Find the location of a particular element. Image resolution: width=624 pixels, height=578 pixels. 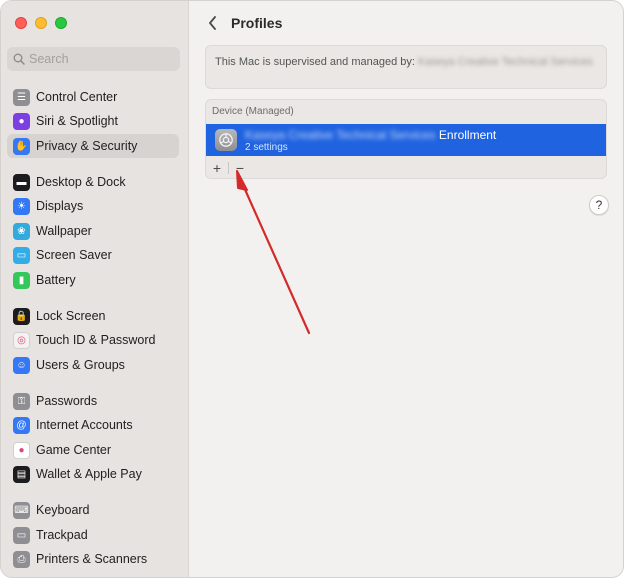

sidebar-item-internet-accounts: @ Internet Accounts is located at coordinates (93, 425).